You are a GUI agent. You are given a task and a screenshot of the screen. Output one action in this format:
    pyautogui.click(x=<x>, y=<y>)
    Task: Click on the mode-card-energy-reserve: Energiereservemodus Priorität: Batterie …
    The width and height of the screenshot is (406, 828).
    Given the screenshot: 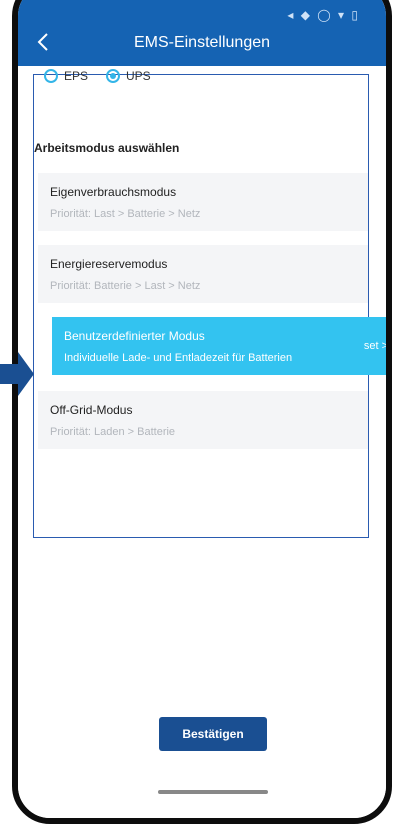 What is the action you would take?
    pyautogui.click(x=203, y=274)
    